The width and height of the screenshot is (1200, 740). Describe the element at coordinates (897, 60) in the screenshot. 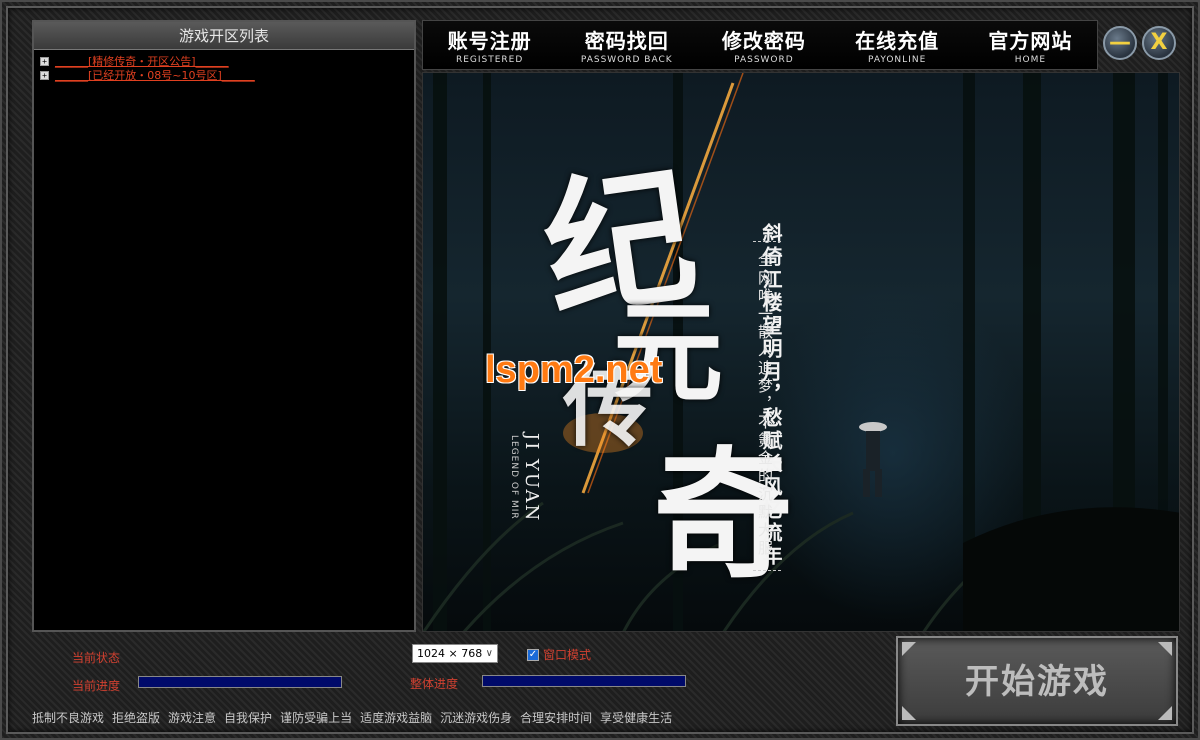

I see `nav-sublabel: PAYONLINE` at that location.